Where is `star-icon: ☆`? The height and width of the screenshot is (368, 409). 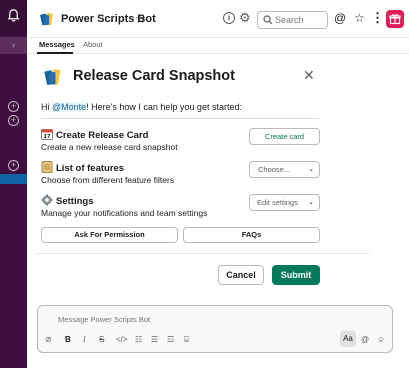
star-icon: ☆ is located at coordinates (140, 19).